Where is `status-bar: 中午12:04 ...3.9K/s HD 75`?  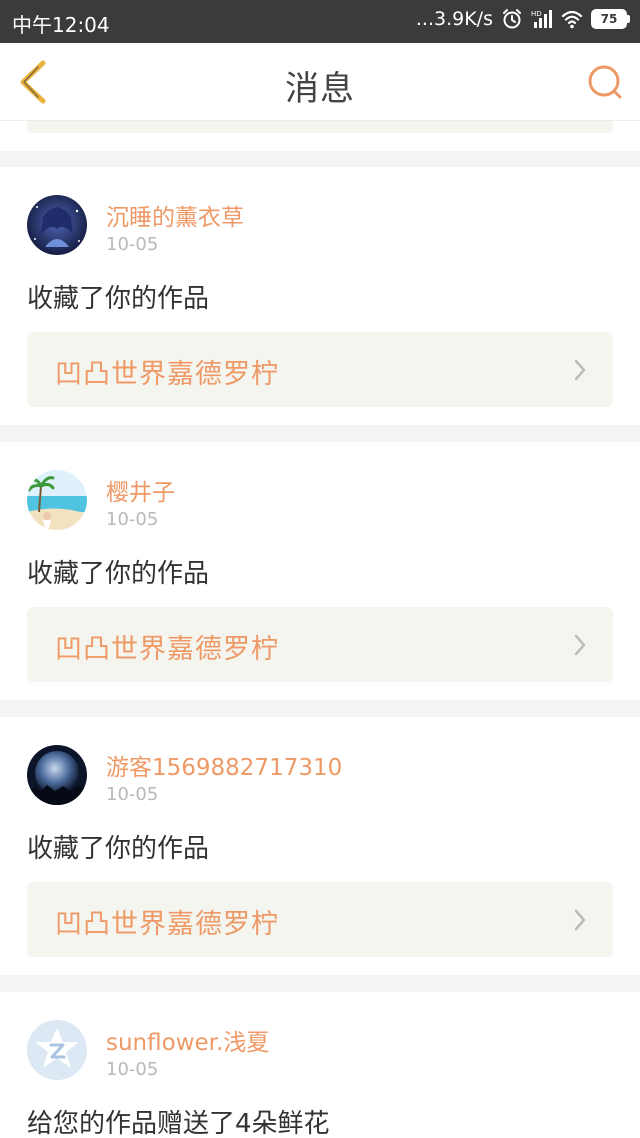 status-bar: 中午12:04 ...3.9K/s HD 75 is located at coordinates (320, 21).